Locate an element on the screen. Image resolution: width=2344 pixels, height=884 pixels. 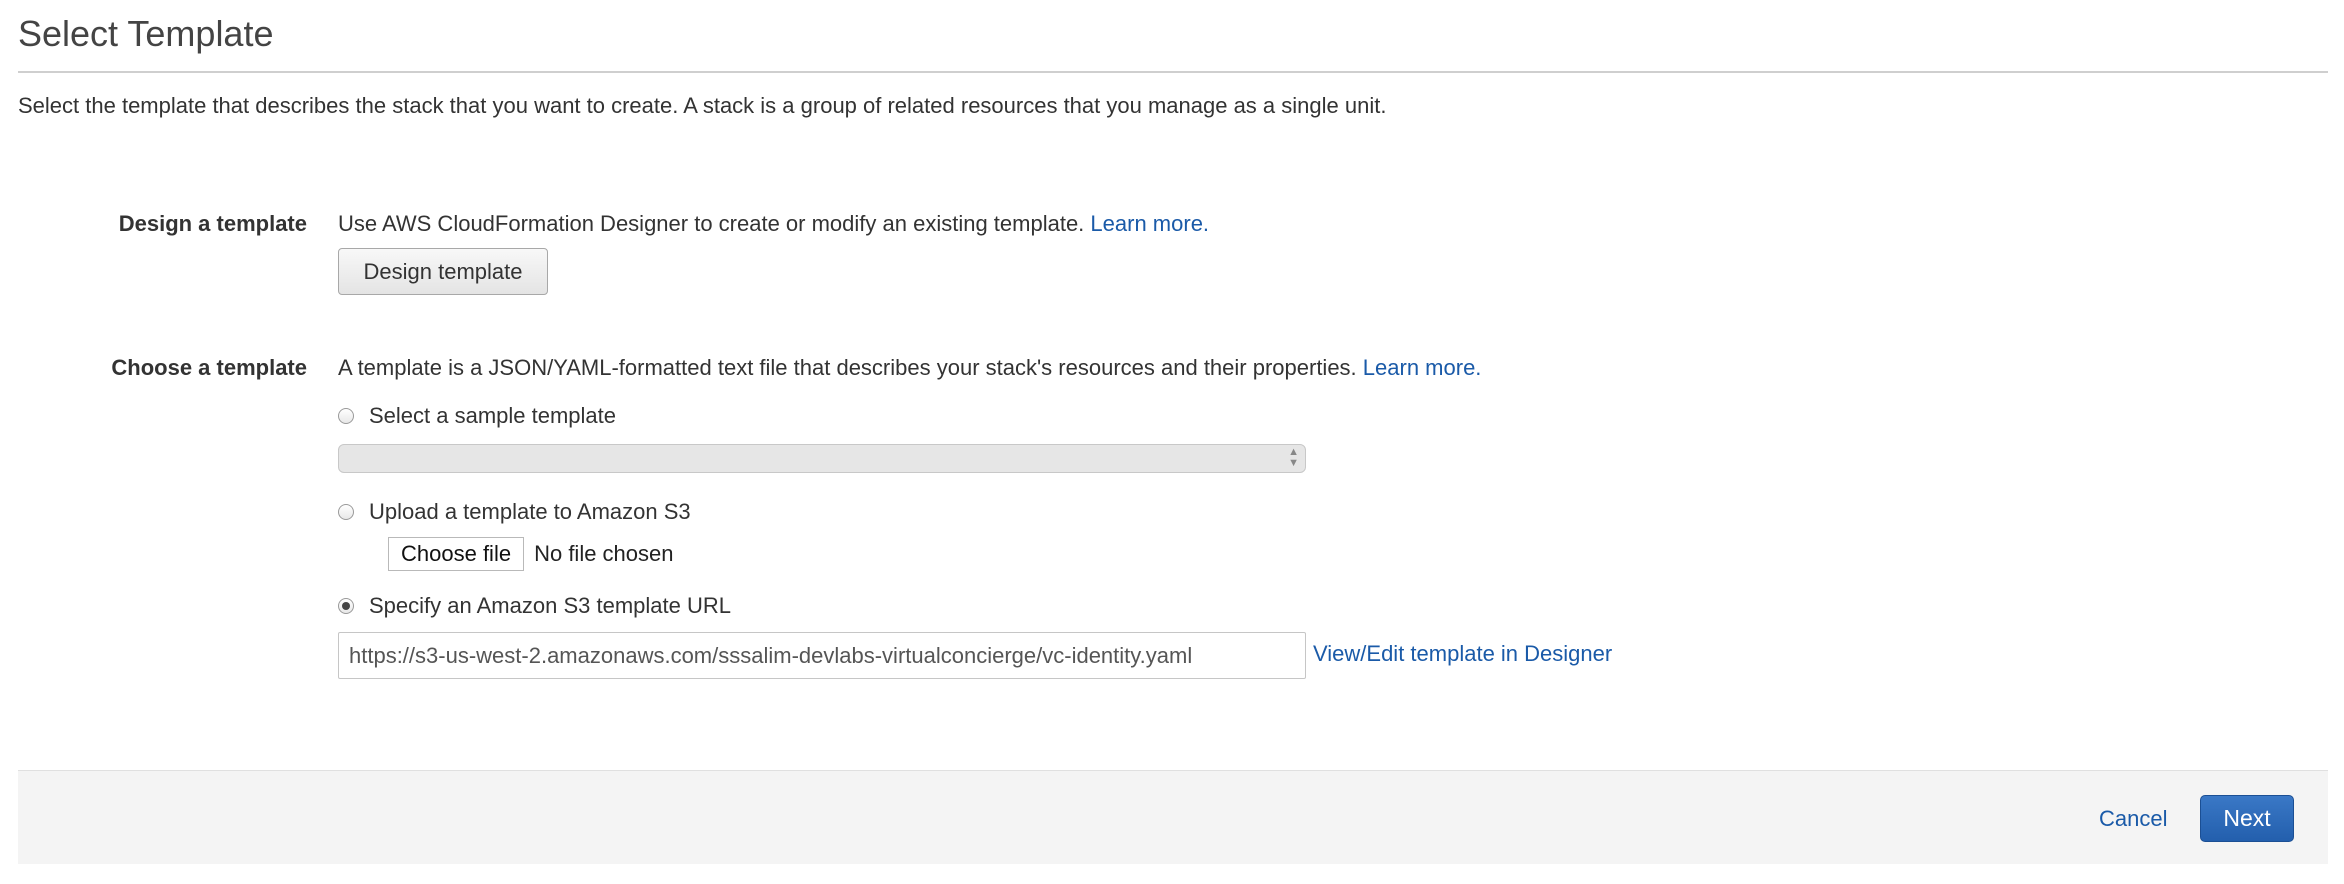
s3-url-radio is located at coordinates (346, 606).